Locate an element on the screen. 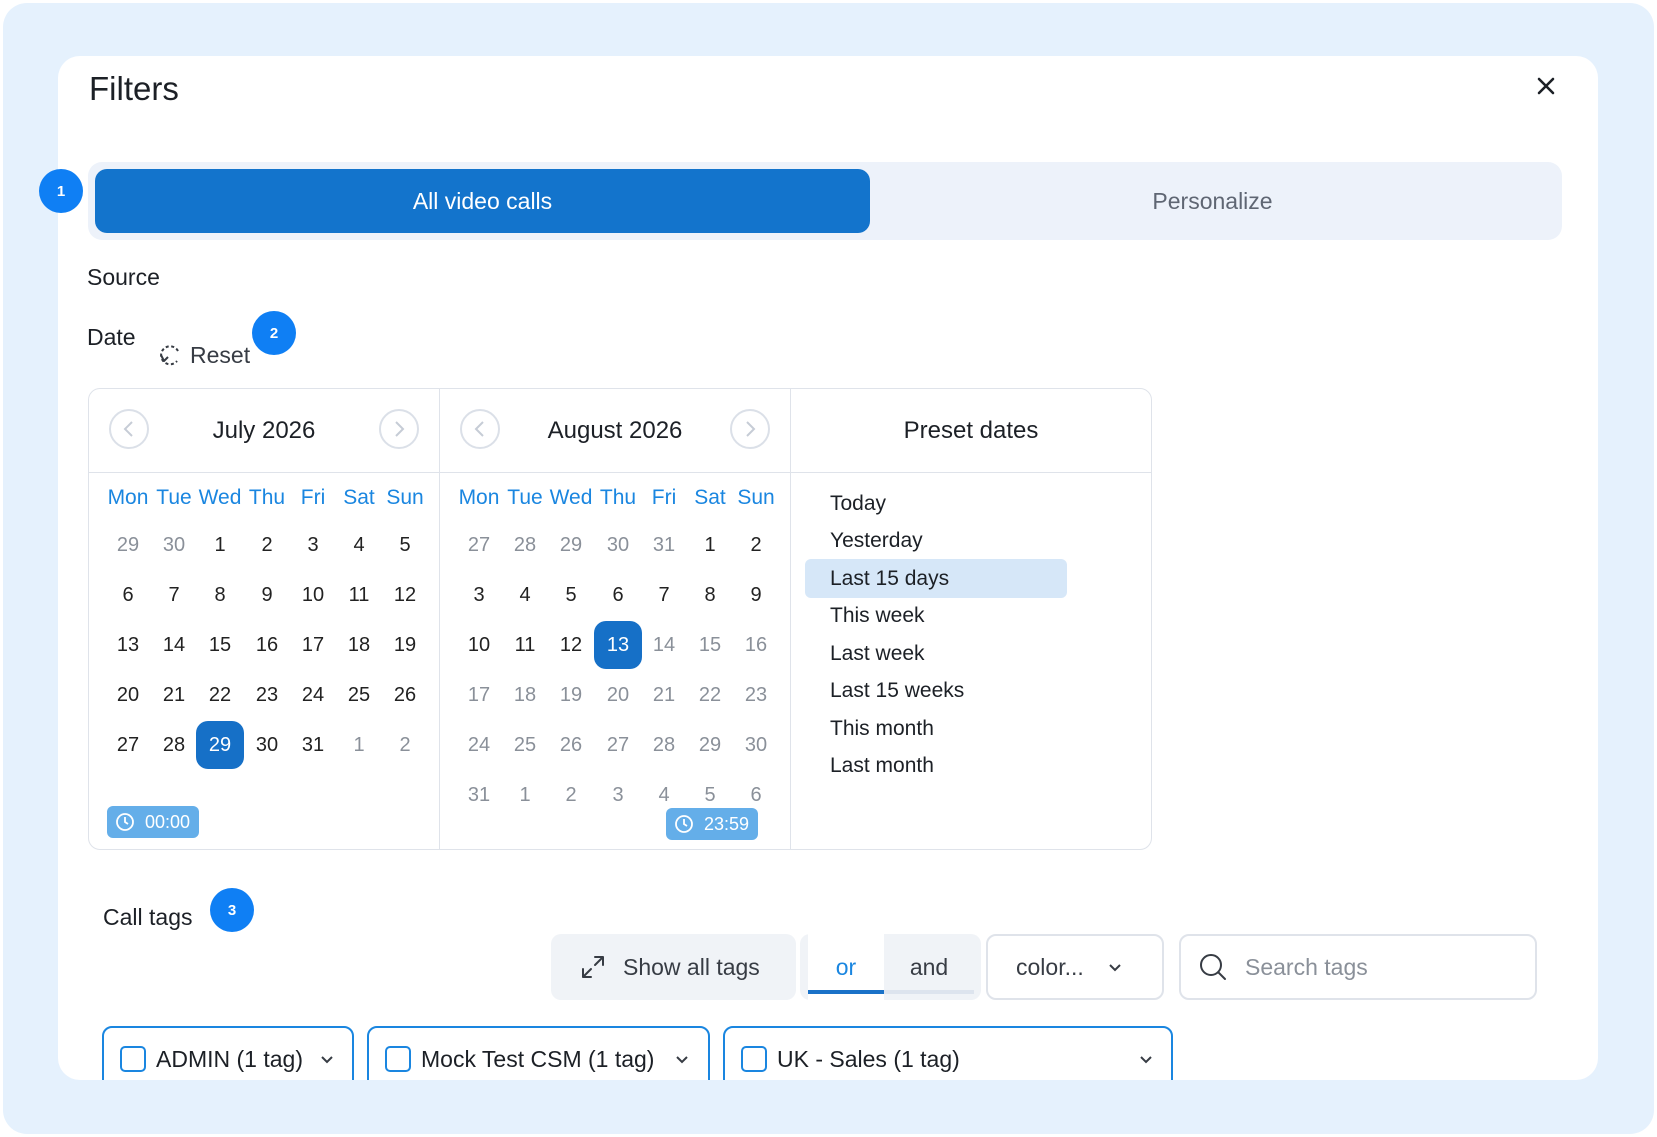 This screenshot has width=1657, height=1137. preset-item: Last month is located at coordinates (936, 766).